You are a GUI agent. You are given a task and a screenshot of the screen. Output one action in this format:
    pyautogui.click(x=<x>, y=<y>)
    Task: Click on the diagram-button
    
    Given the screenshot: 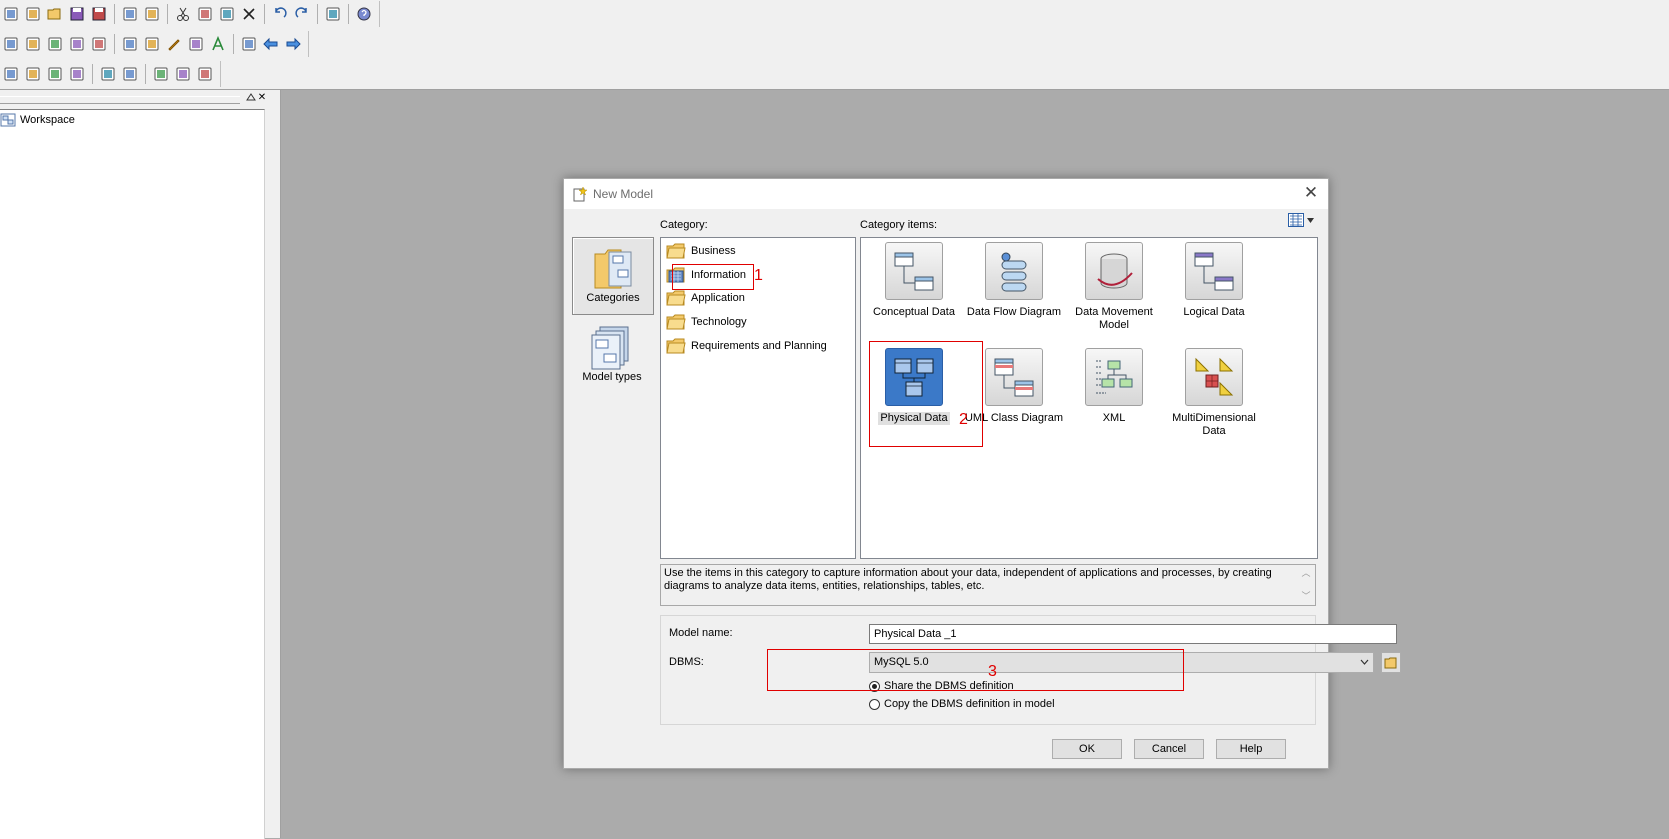 What is the action you would take?
    pyautogui.click(x=11, y=74)
    